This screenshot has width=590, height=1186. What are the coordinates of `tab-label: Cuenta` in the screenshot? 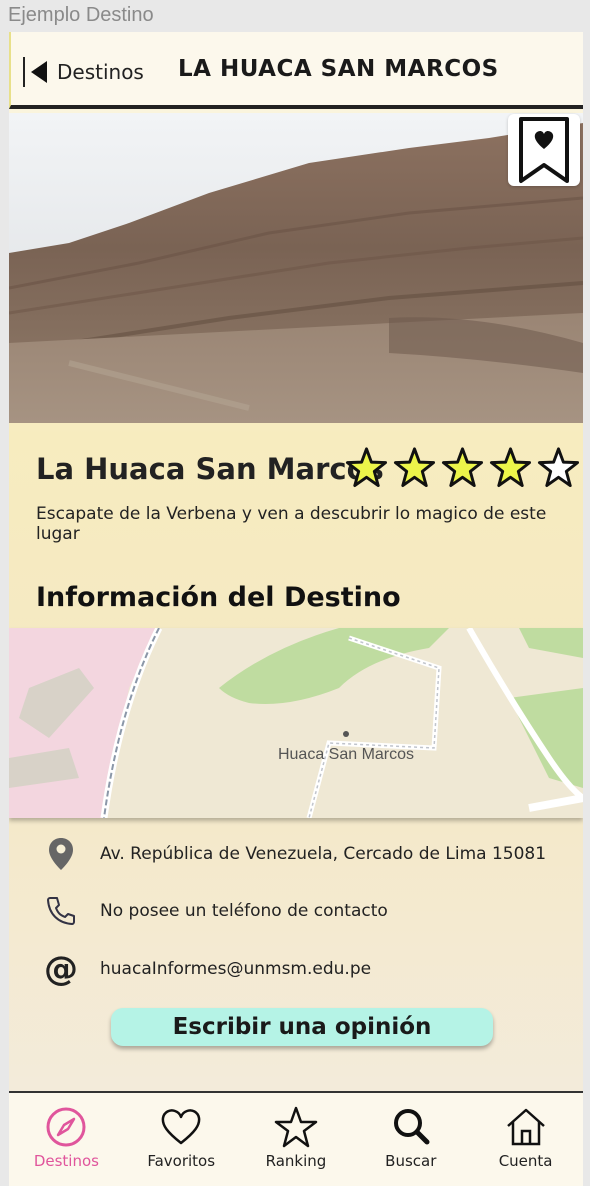 It's located at (525, 1161).